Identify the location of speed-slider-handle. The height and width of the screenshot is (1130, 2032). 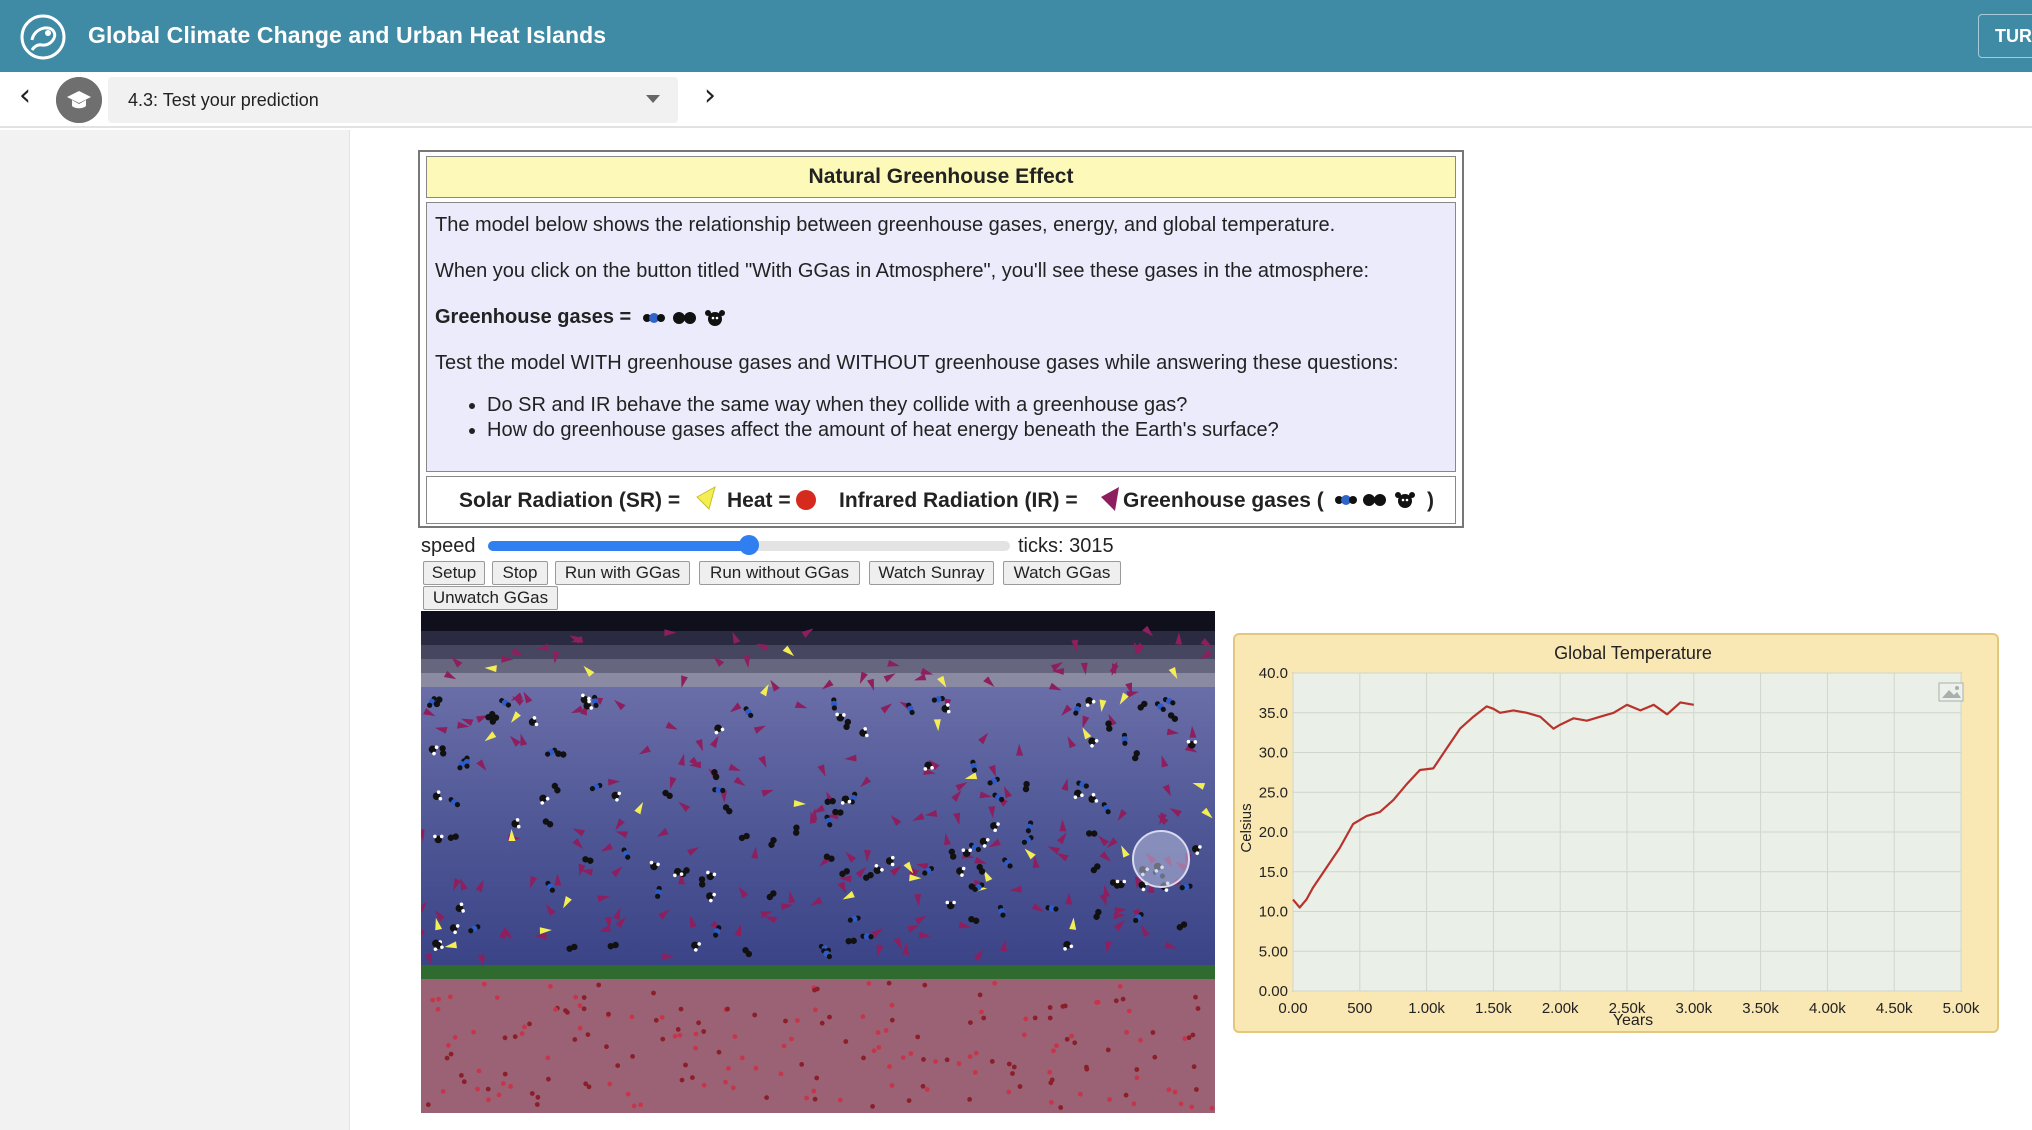
(749, 545).